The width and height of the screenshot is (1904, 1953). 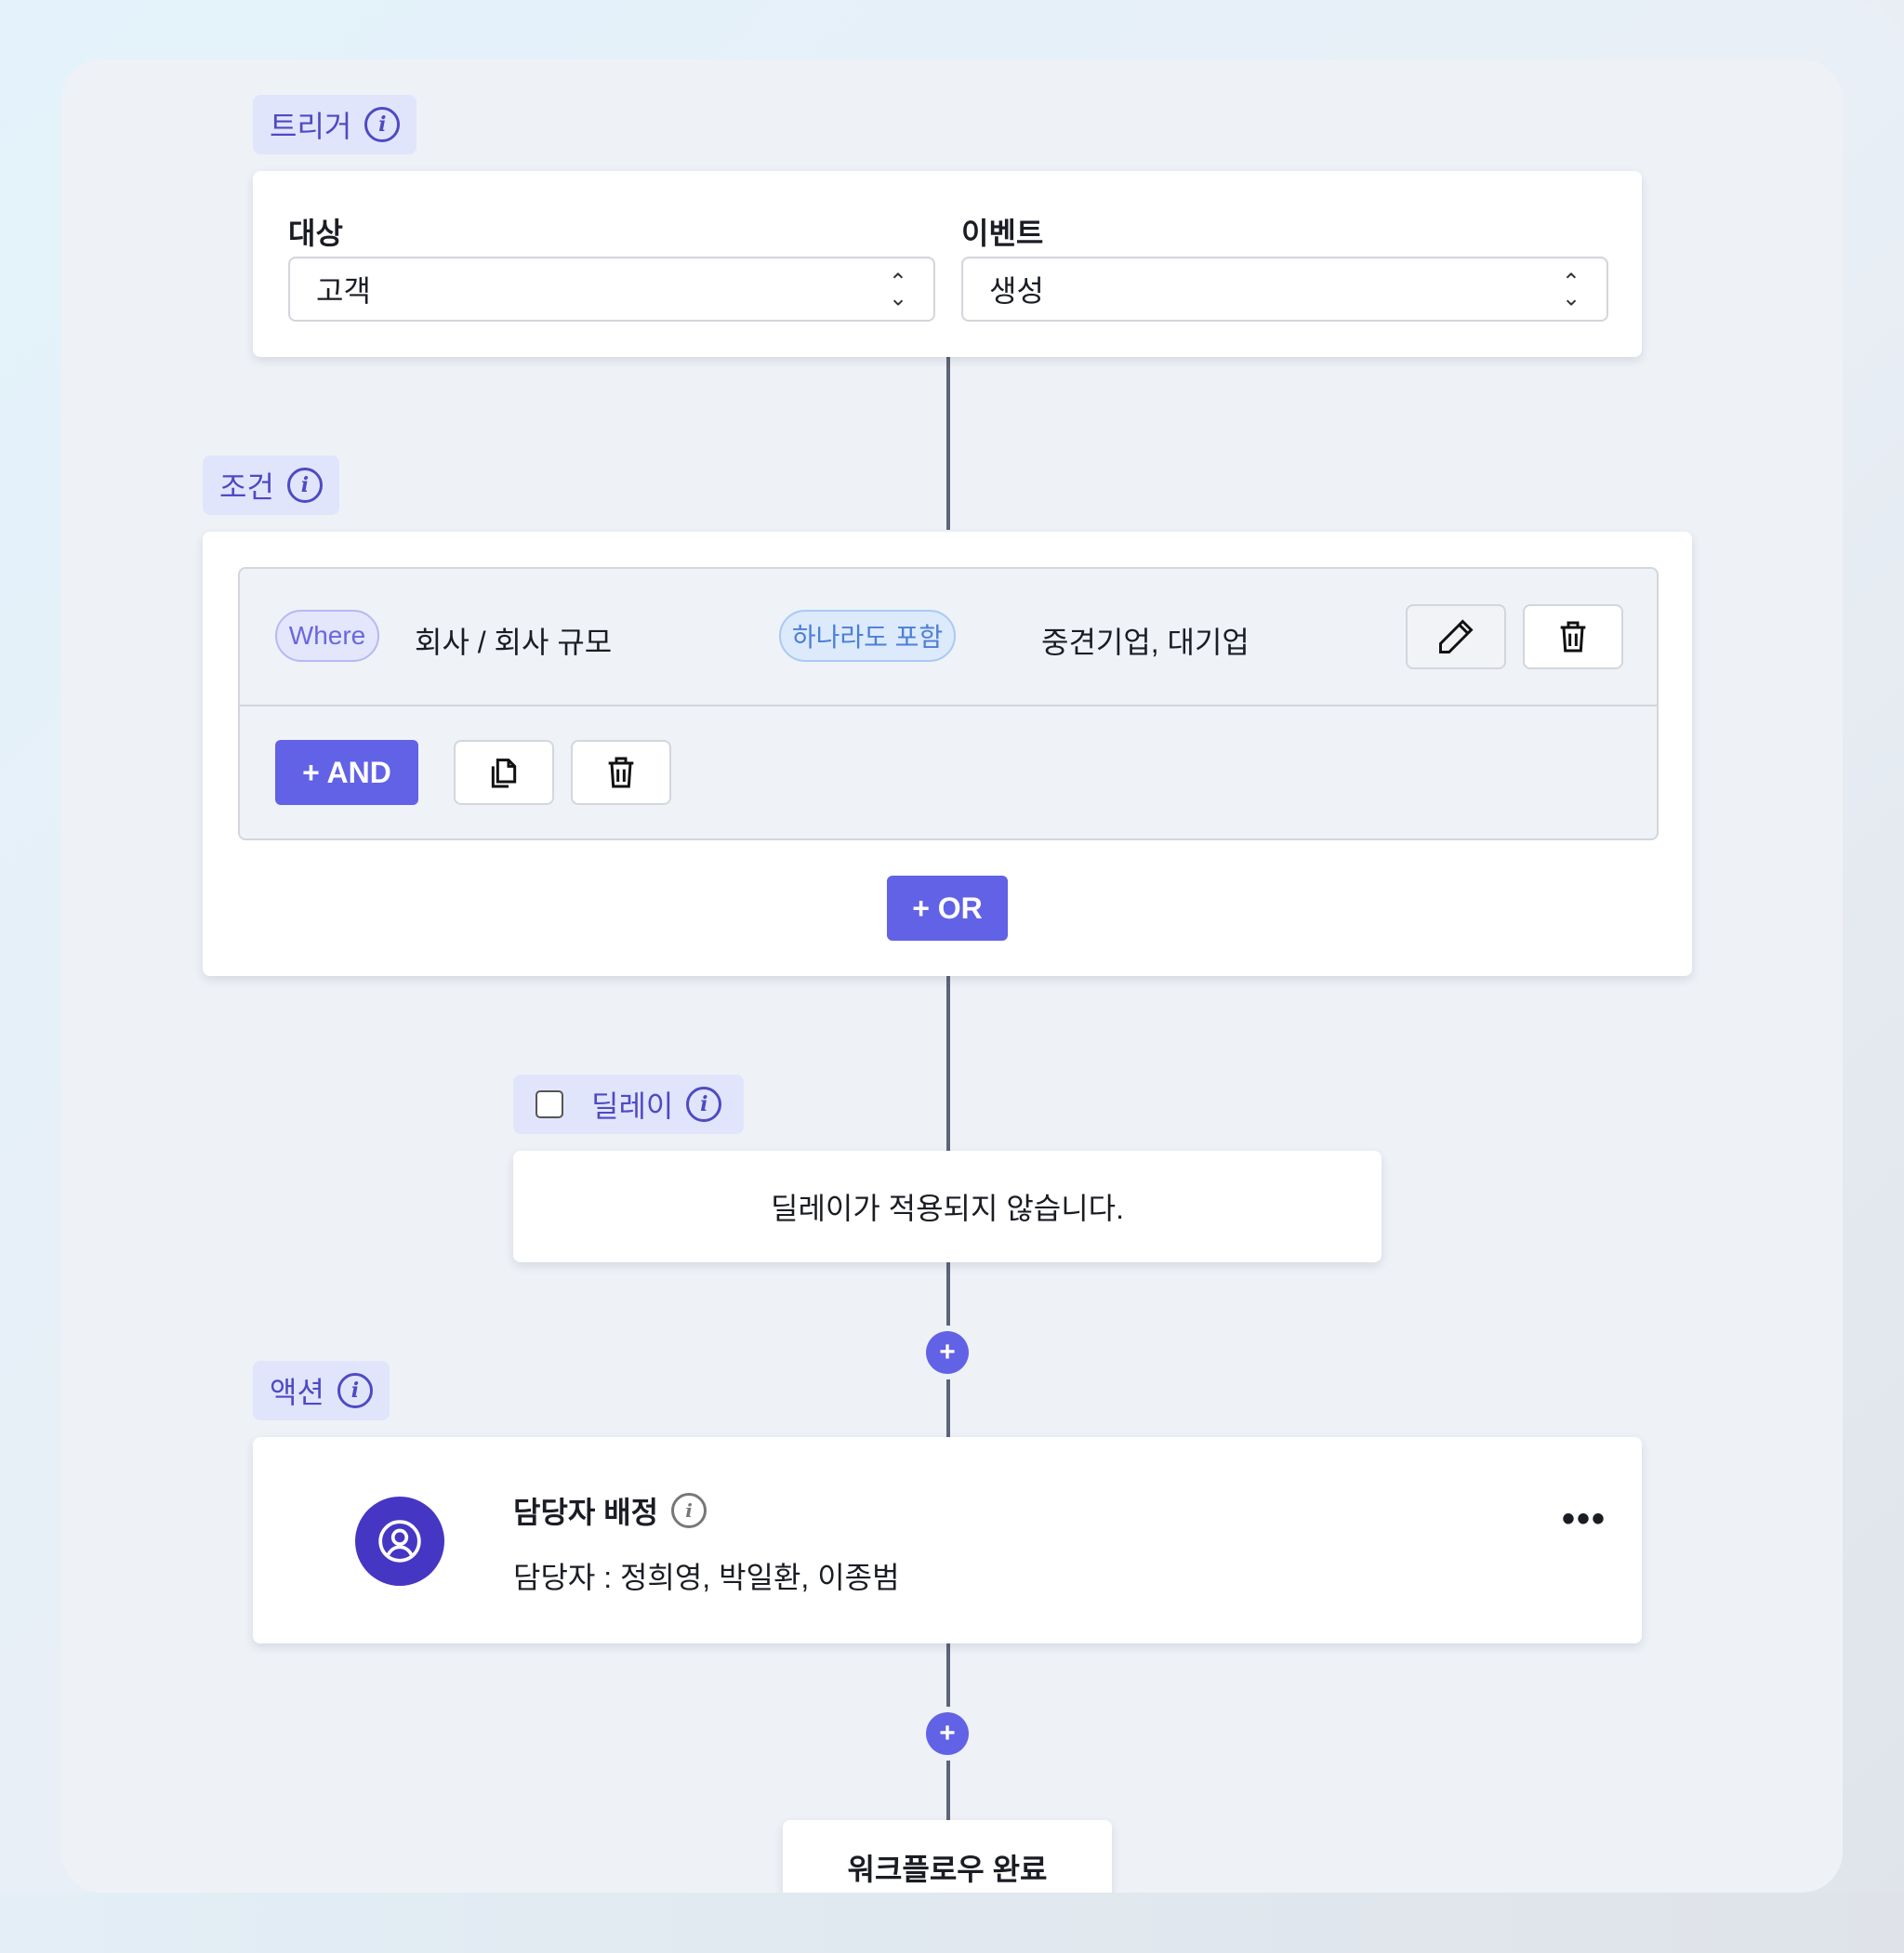 I want to click on delay-message: 딜레이가 적용되지 않습니다., so click(x=947, y=1208).